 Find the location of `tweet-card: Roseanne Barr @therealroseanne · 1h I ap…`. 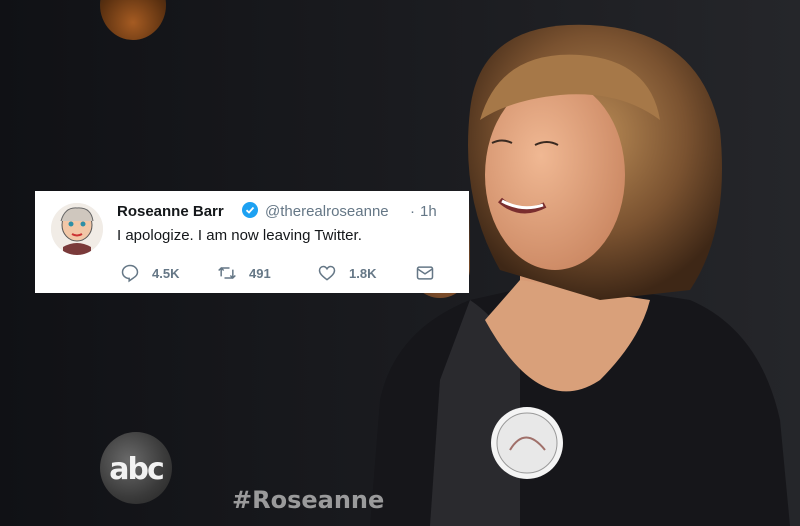

tweet-card: Roseanne Barr @therealroseanne · 1h I ap… is located at coordinates (252, 242).